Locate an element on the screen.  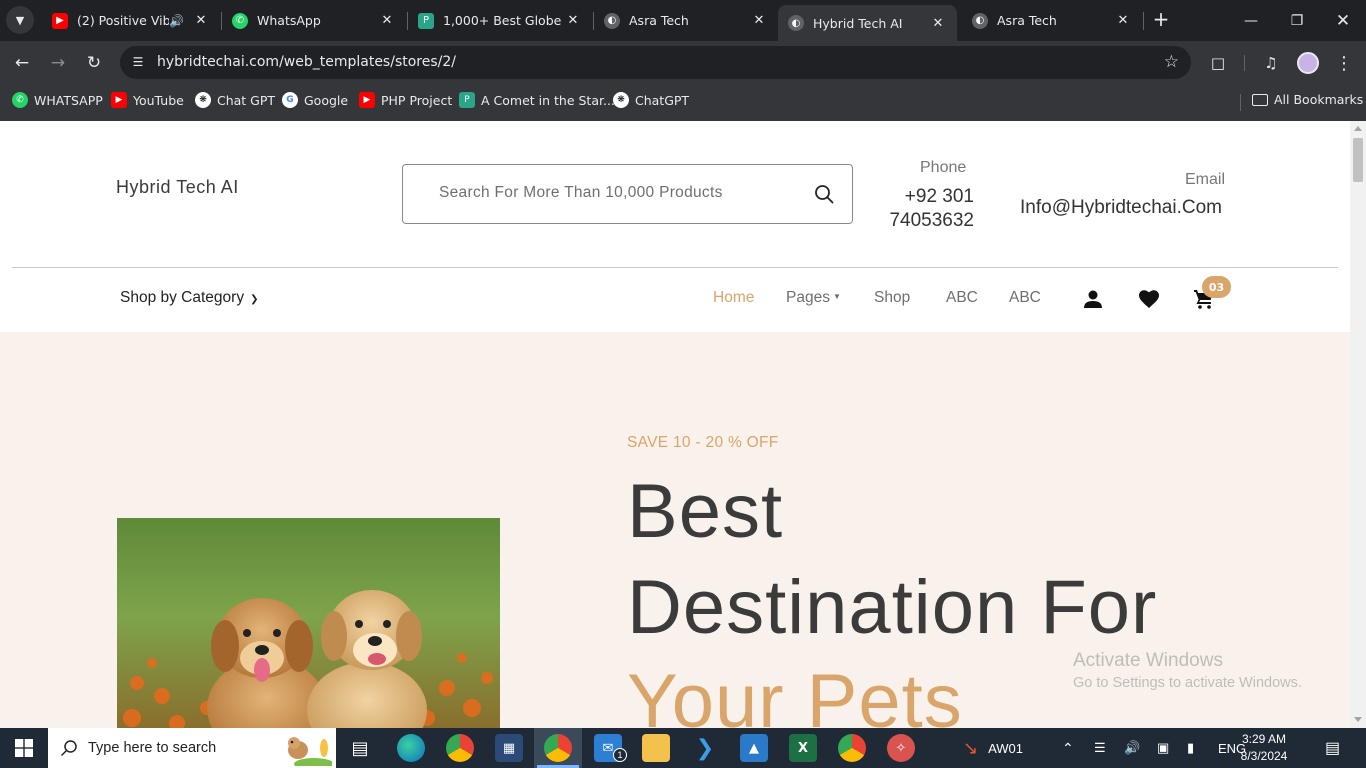
windows-start-button is located at coordinates (24, 748).